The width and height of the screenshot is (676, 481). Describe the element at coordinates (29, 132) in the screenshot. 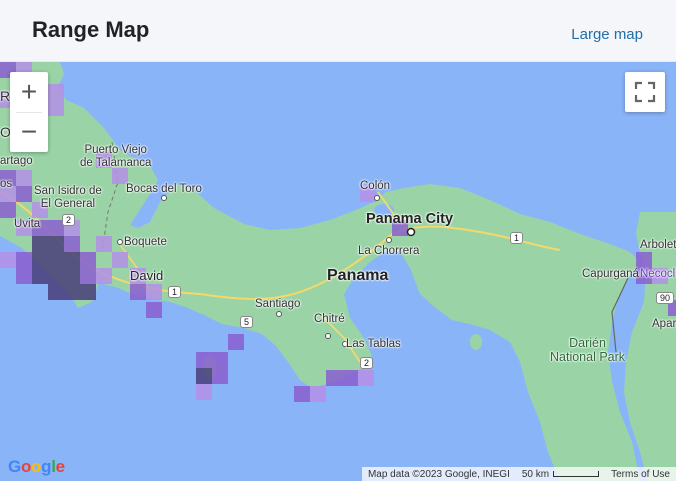

I see `zoom-out-button: −` at that location.